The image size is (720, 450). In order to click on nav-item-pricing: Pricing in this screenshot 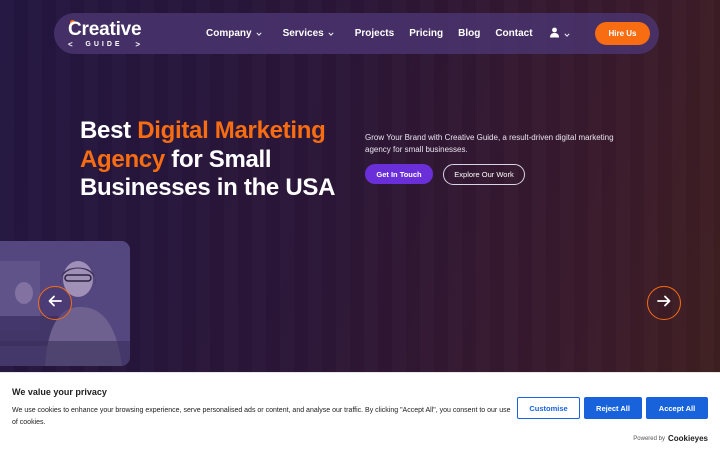, I will do `click(426, 33)`.